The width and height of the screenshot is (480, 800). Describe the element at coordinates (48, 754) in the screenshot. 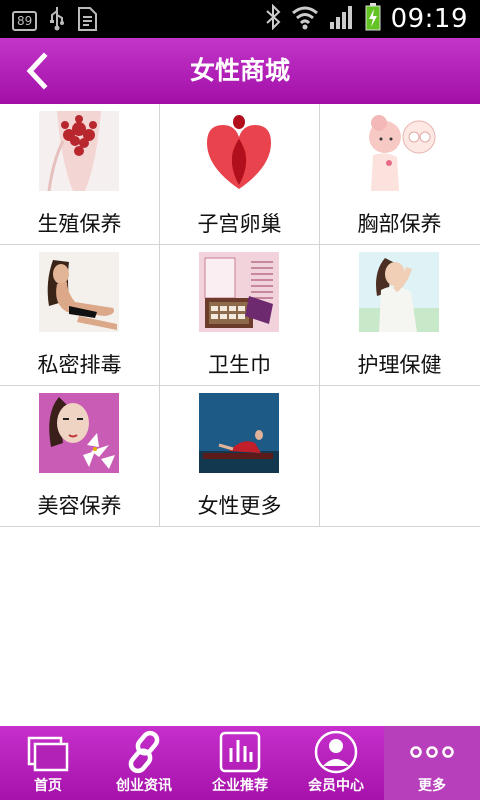

I see `home-windows-icon` at that location.